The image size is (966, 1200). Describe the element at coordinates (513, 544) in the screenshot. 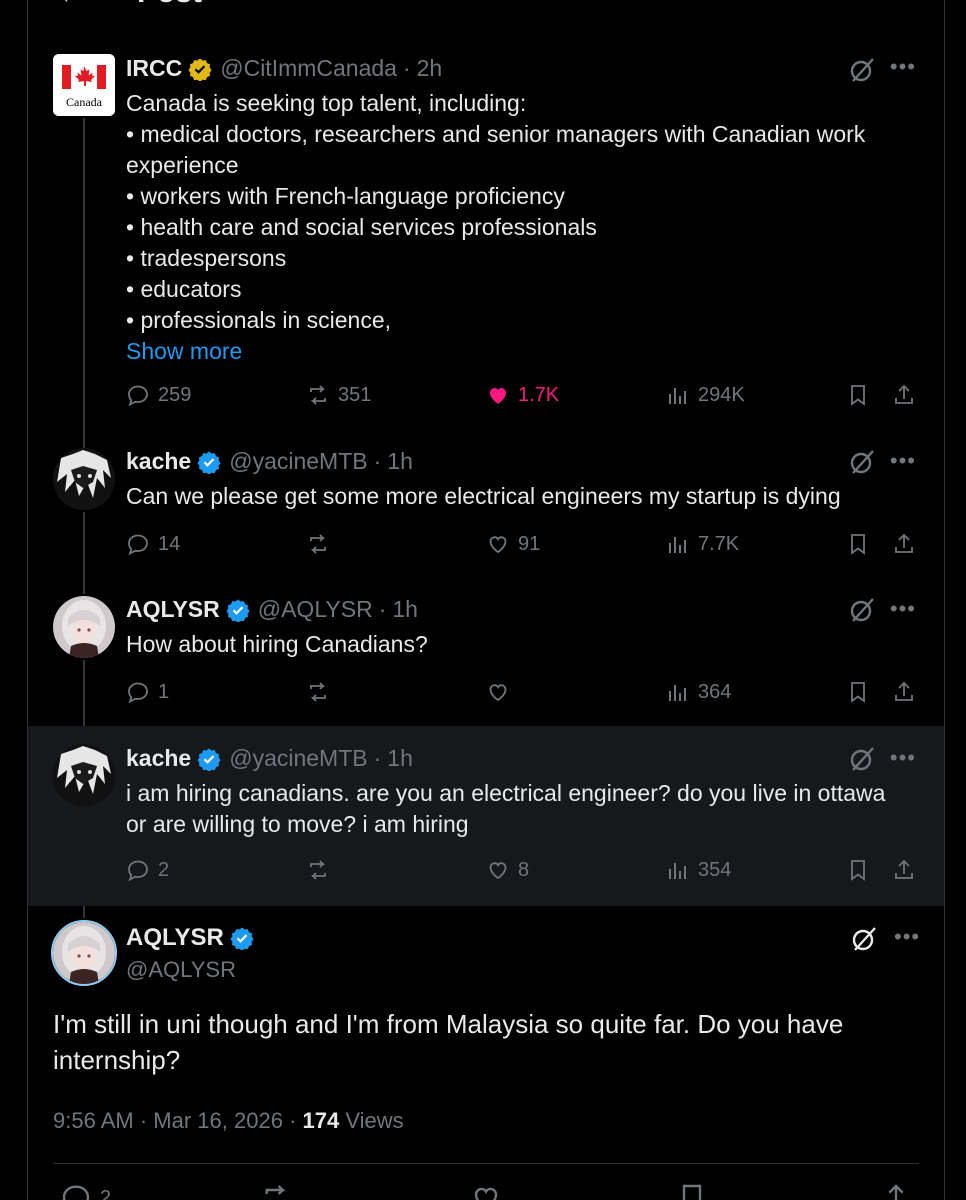

I see `like-button: 91` at that location.